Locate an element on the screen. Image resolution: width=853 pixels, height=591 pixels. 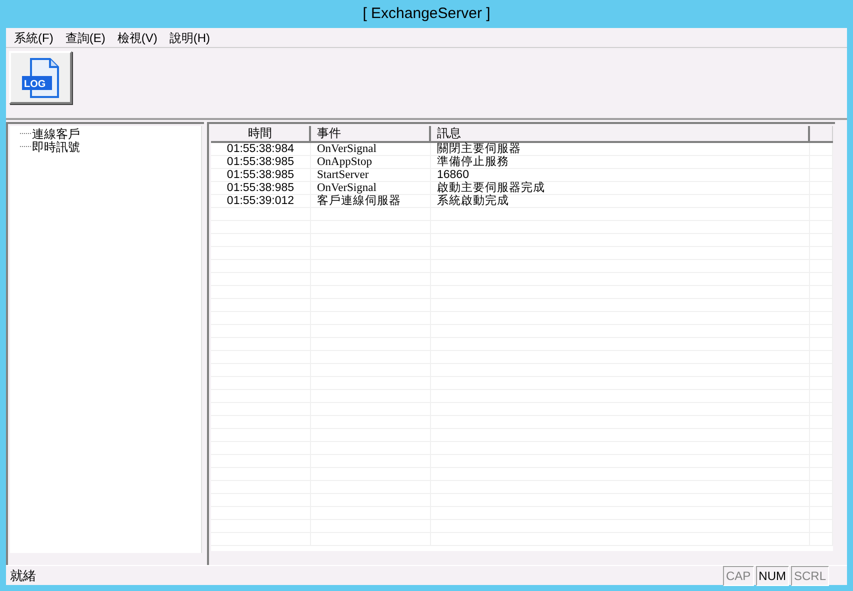
table-cell: 啟動主要伺服器完成 is located at coordinates (620, 188).